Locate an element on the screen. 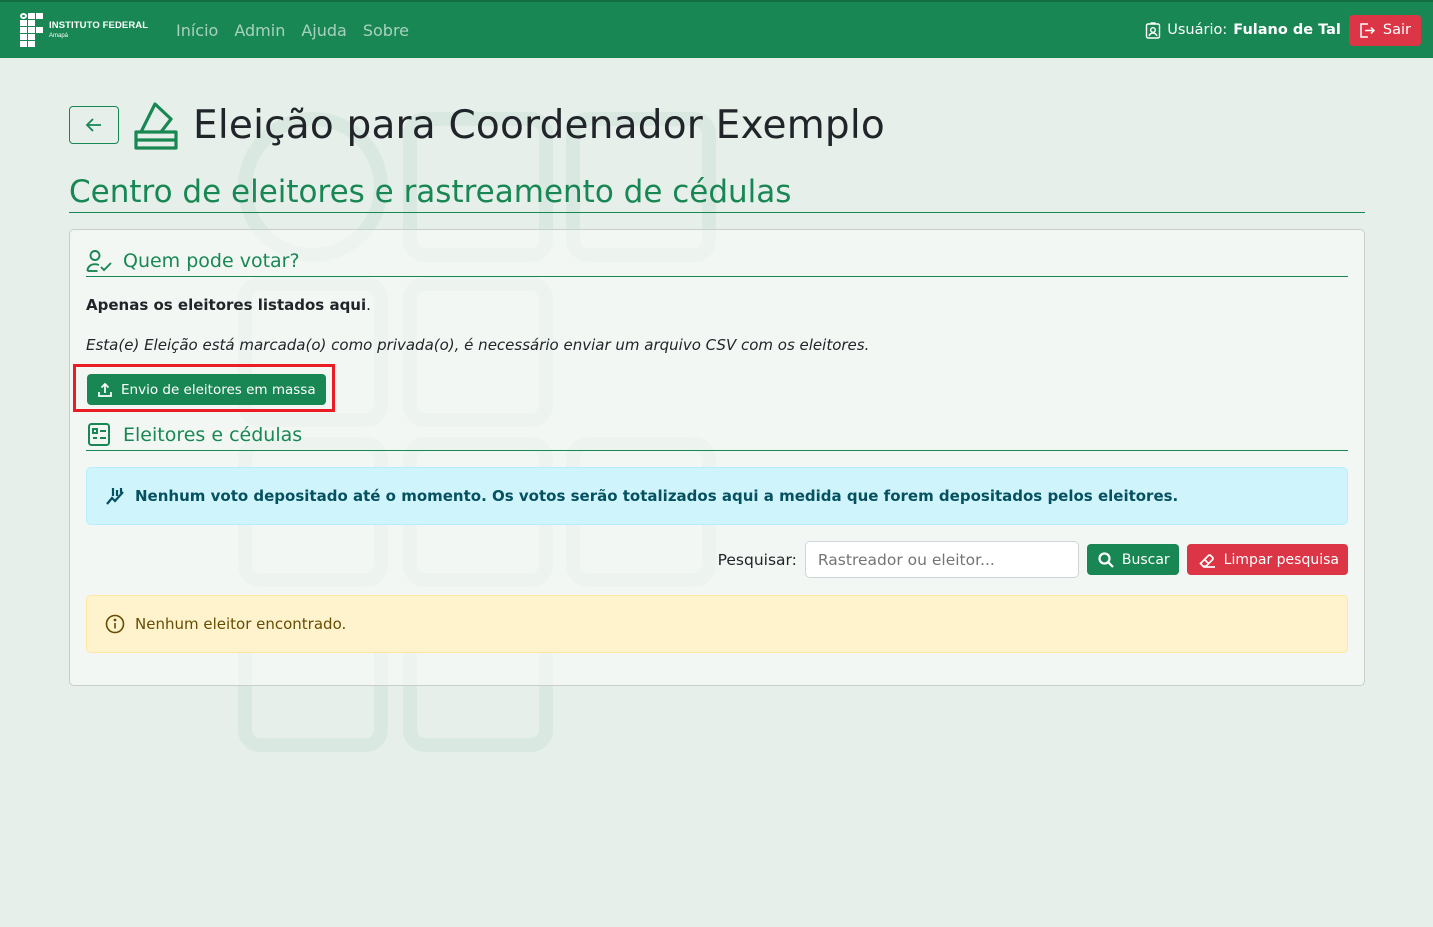 The width and height of the screenshot is (1433, 927). search-bar: Pesquisar: Buscar Limpar pesquisa is located at coordinates (1033, 559).